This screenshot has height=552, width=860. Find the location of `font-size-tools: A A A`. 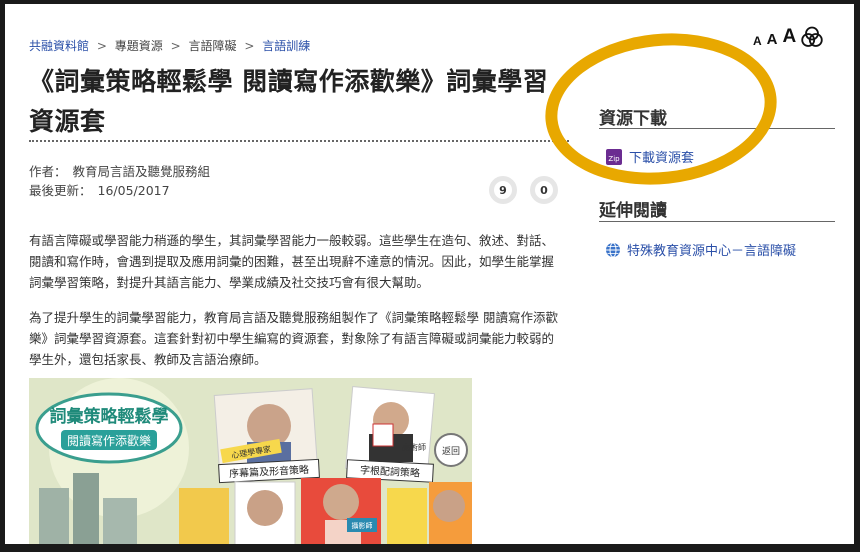

font-size-tools: A A A is located at coordinates (788, 37).